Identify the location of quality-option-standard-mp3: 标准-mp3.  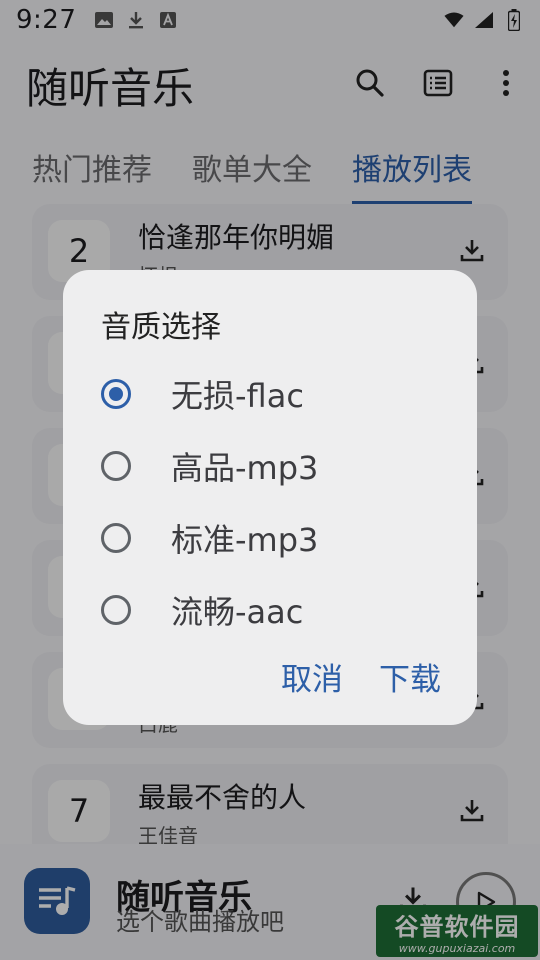
(270, 538).